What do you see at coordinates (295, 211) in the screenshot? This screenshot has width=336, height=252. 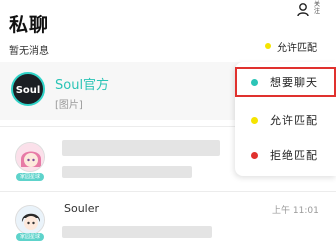 I see `chat-time: 上午 11:01` at bounding box center [295, 211].